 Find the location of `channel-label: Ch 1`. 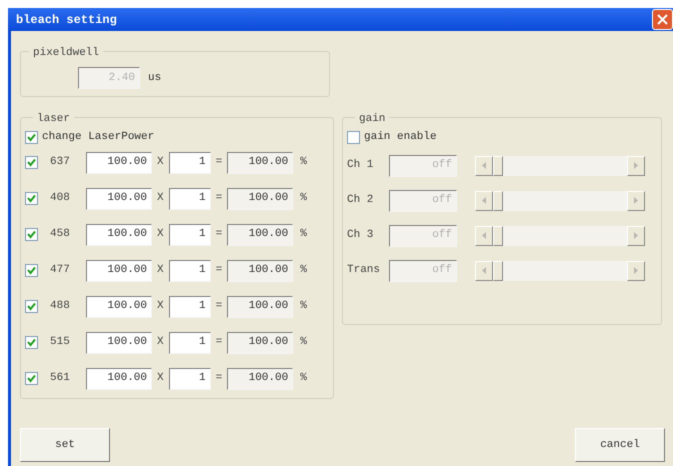

channel-label: Ch 1 is located at coordinates (360, 166).